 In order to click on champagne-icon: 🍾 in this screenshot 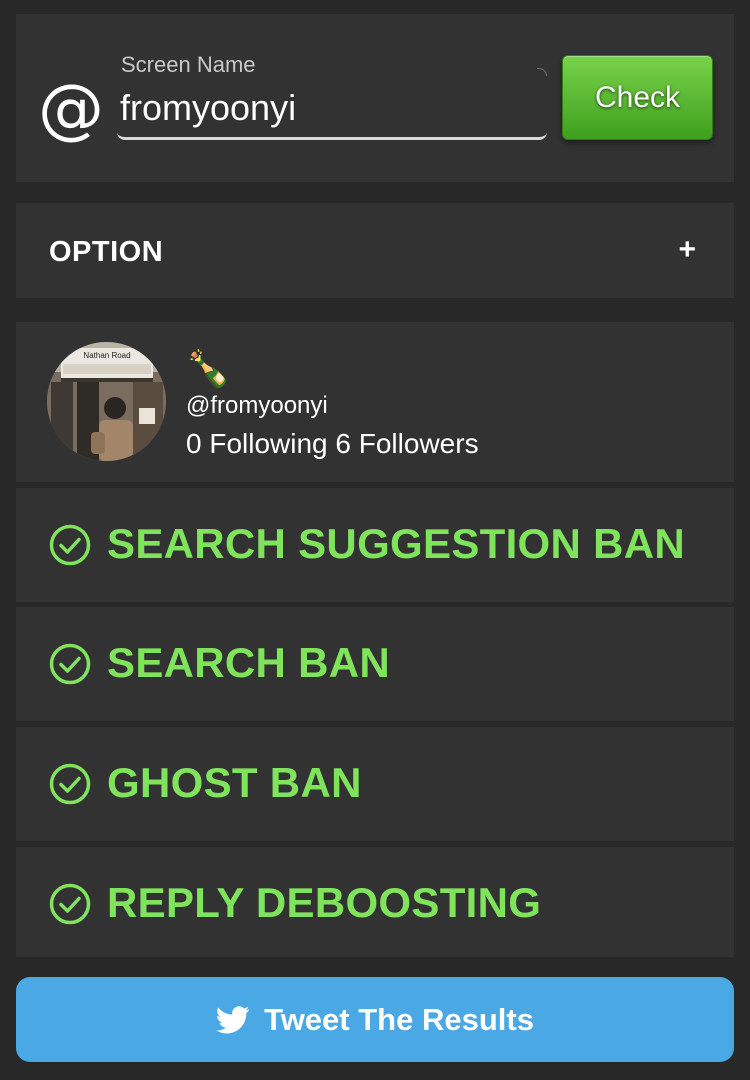, I will do `click(208, 369)`.